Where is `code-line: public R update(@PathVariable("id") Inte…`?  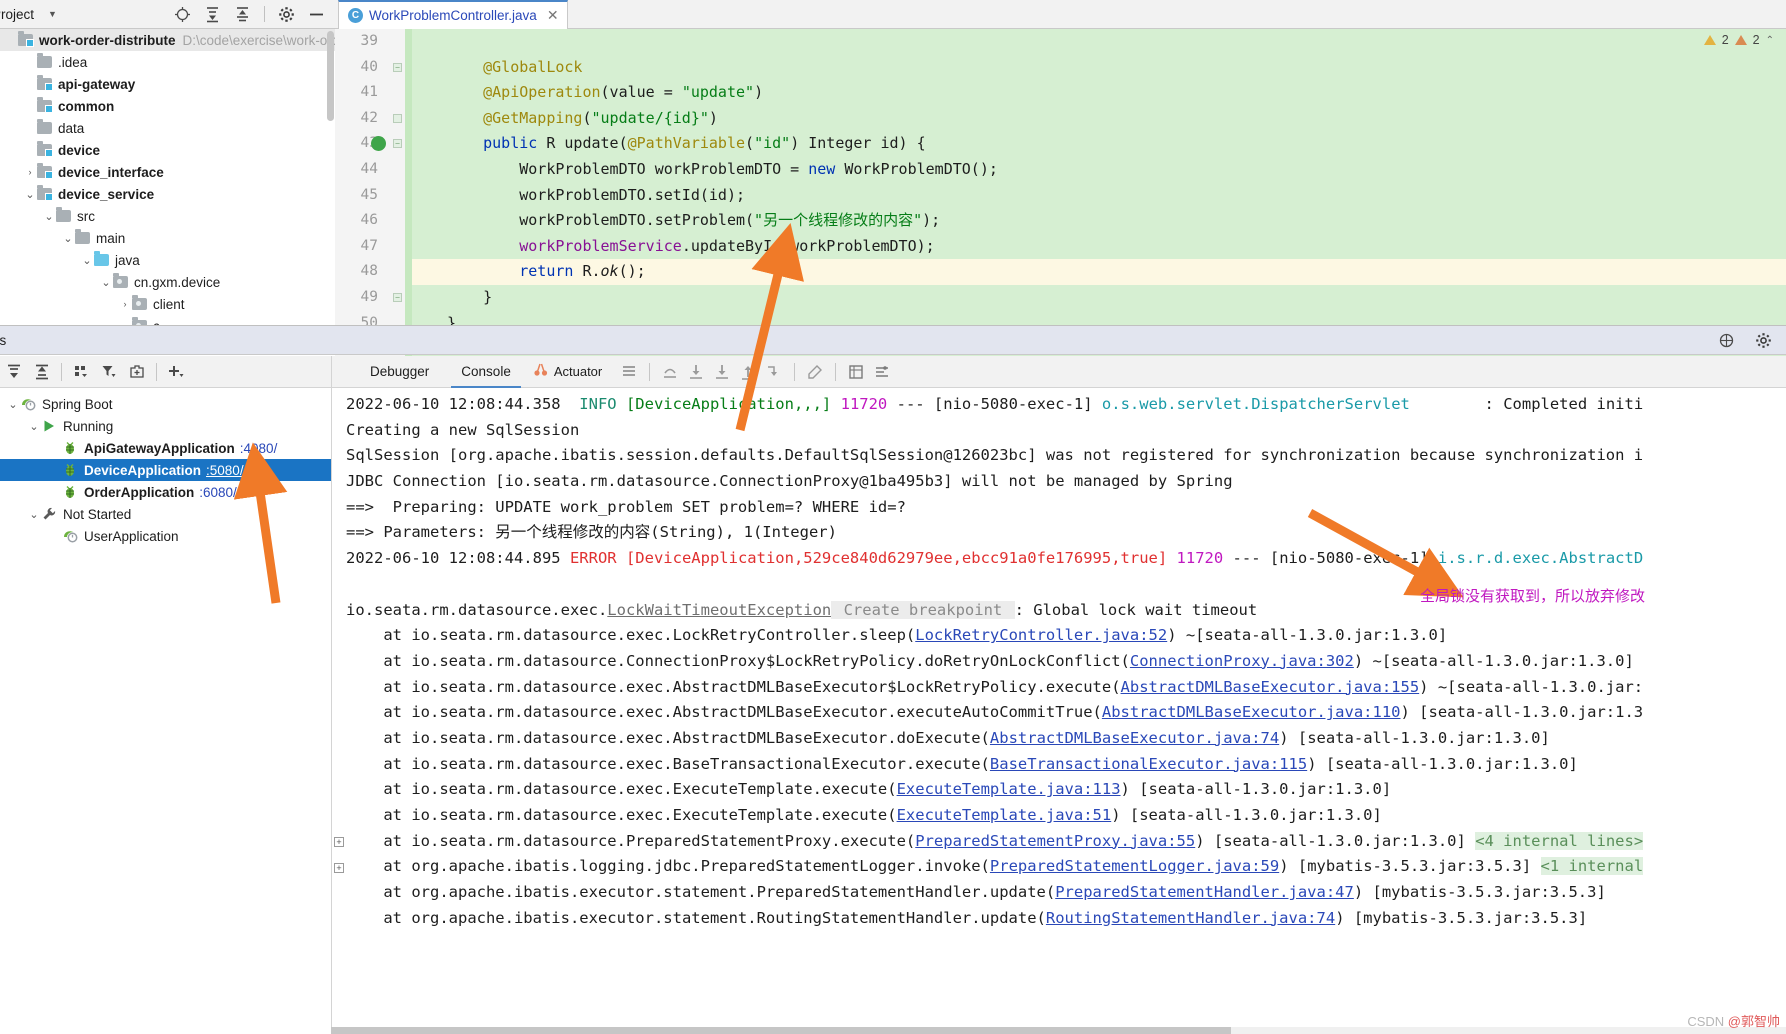 code-line: public R update(@PathVariable("id") Inte… is located at coordinates (1095, 144).